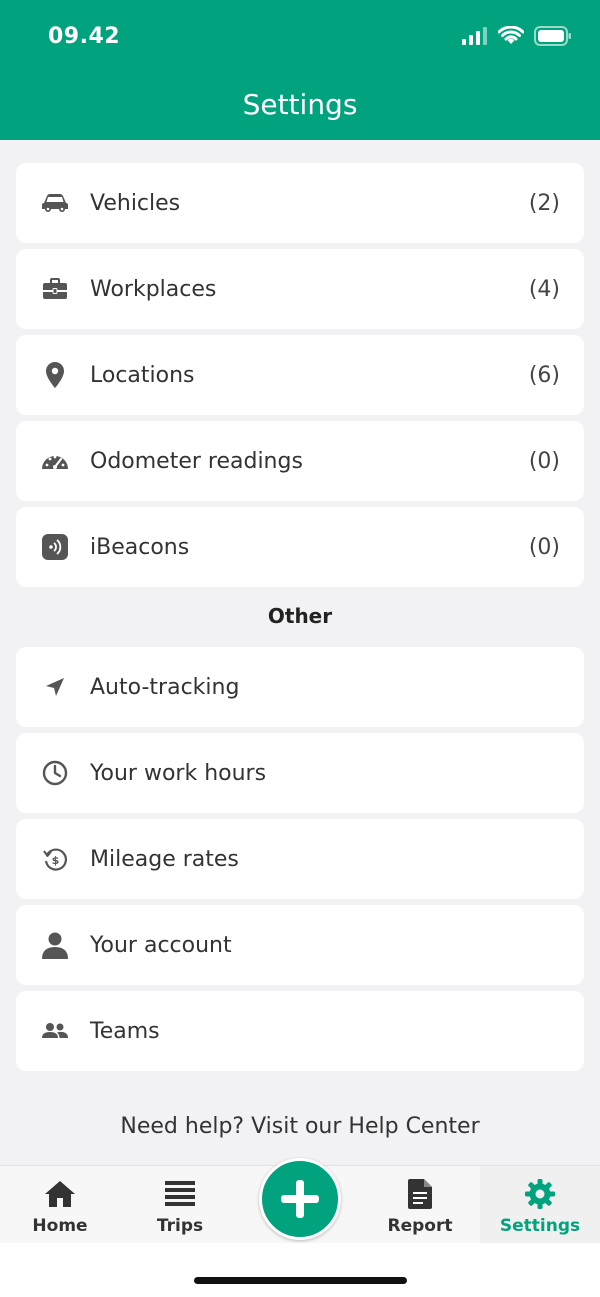 The image size is (600, 1297). I want to click on plus-icon, so click(300, 1199).